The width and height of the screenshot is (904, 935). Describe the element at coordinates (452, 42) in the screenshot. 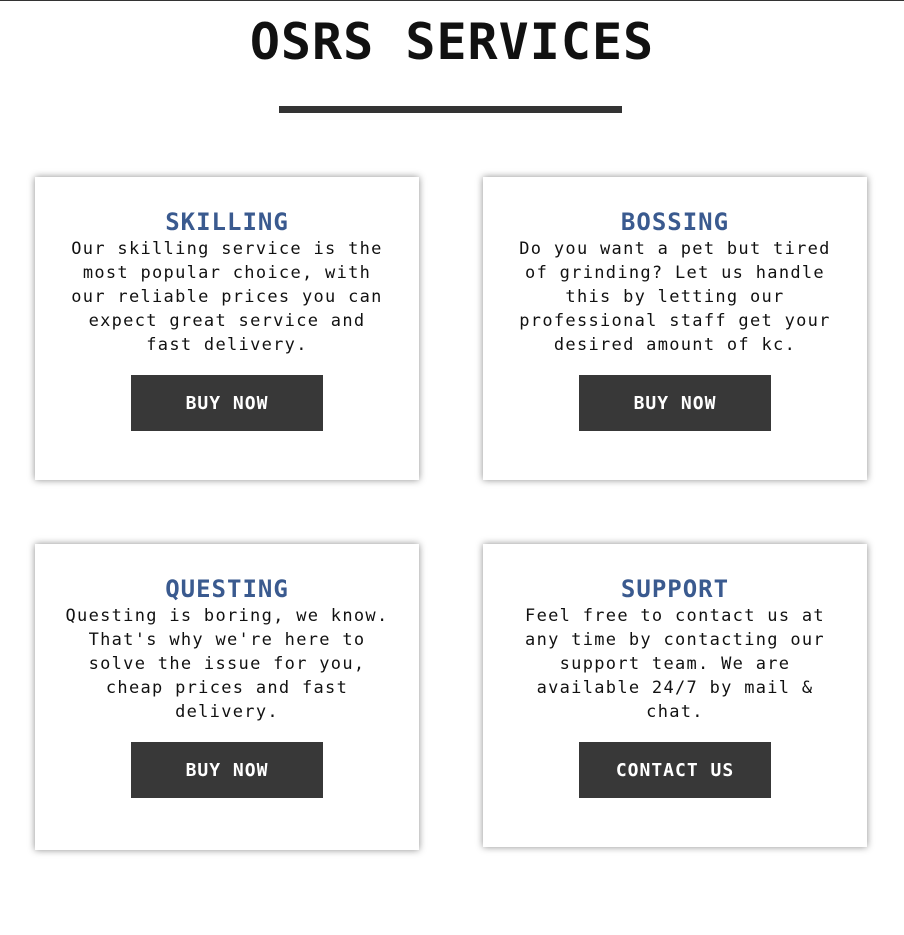

I see `page-title: OSRS SERVICES` at that location.